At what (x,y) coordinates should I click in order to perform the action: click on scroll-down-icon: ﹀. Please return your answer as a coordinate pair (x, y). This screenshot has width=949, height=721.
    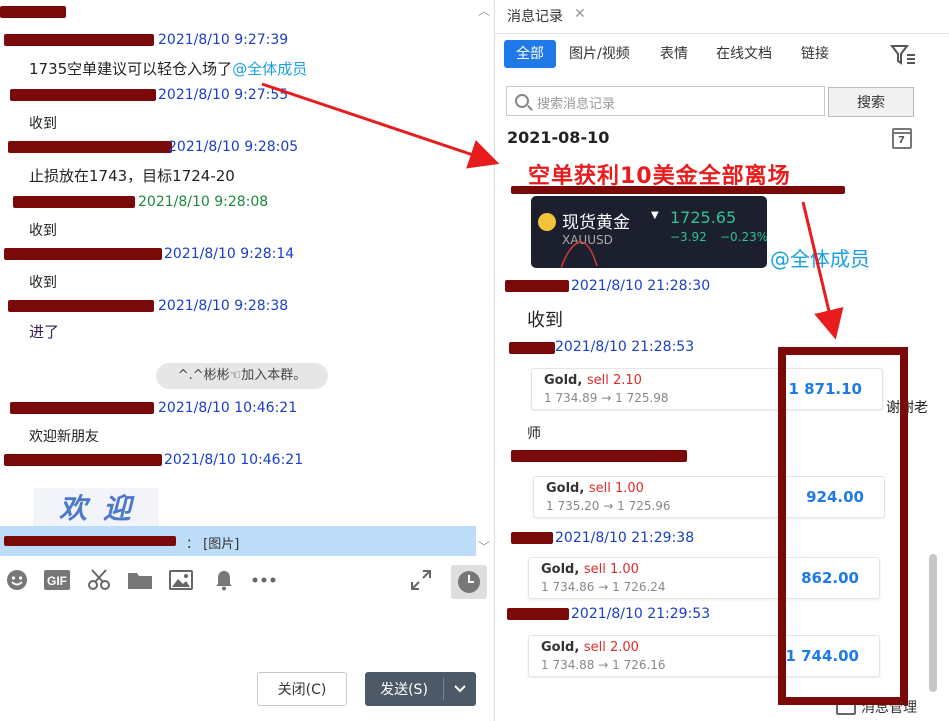
    Looking at the image, I should click on (484, 546).